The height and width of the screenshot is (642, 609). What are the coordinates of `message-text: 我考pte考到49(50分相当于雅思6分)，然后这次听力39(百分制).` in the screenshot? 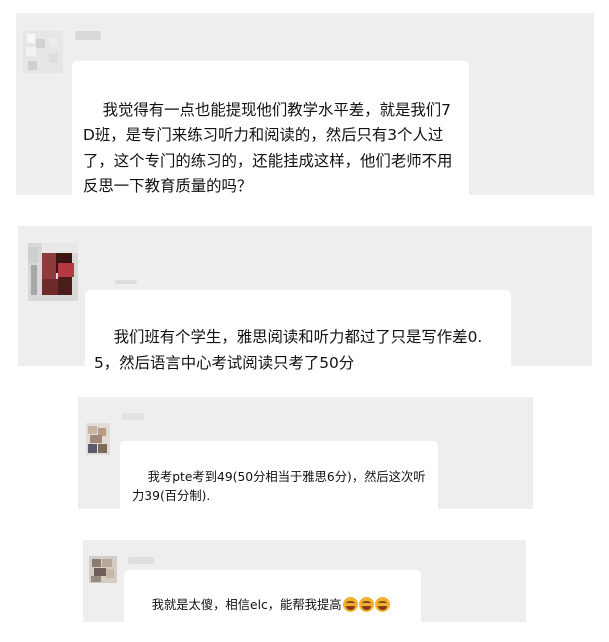 It's located at (279, 486).